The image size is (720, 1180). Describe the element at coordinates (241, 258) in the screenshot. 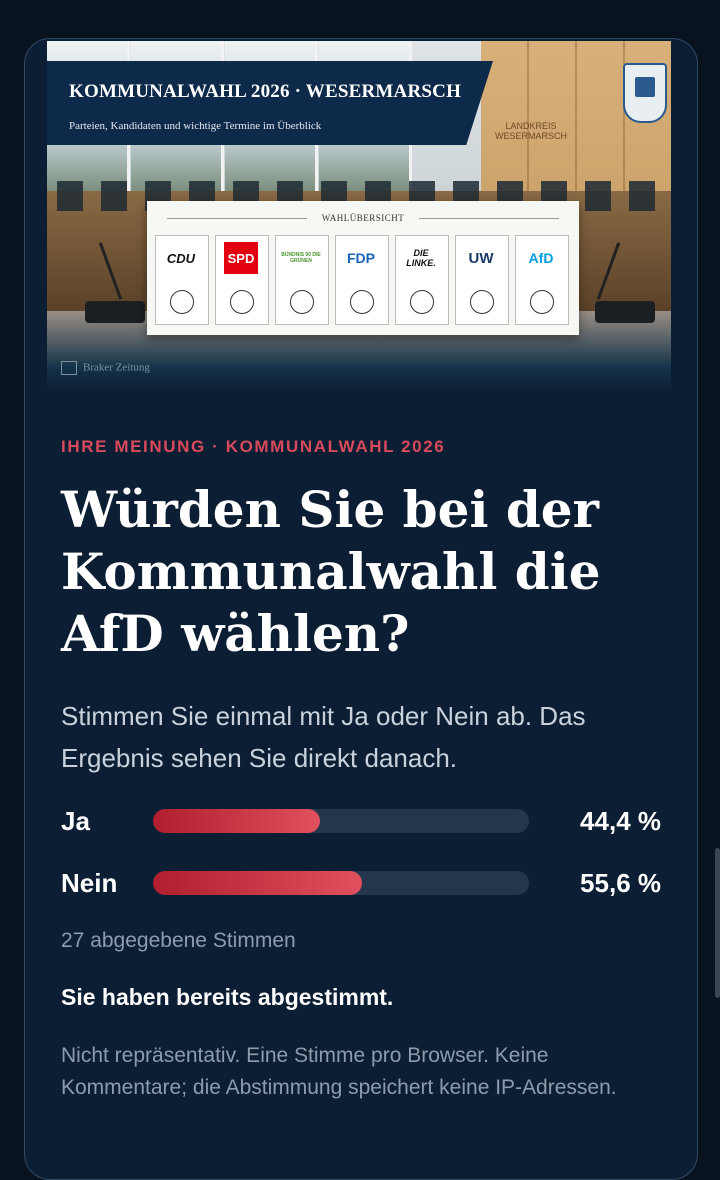

I see `party-logo: SPD` at that location.